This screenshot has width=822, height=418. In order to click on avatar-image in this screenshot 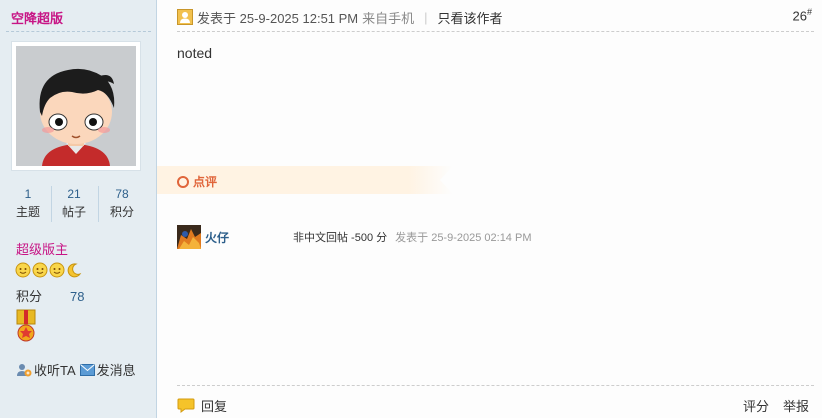, I will do `click(76, 106)`.